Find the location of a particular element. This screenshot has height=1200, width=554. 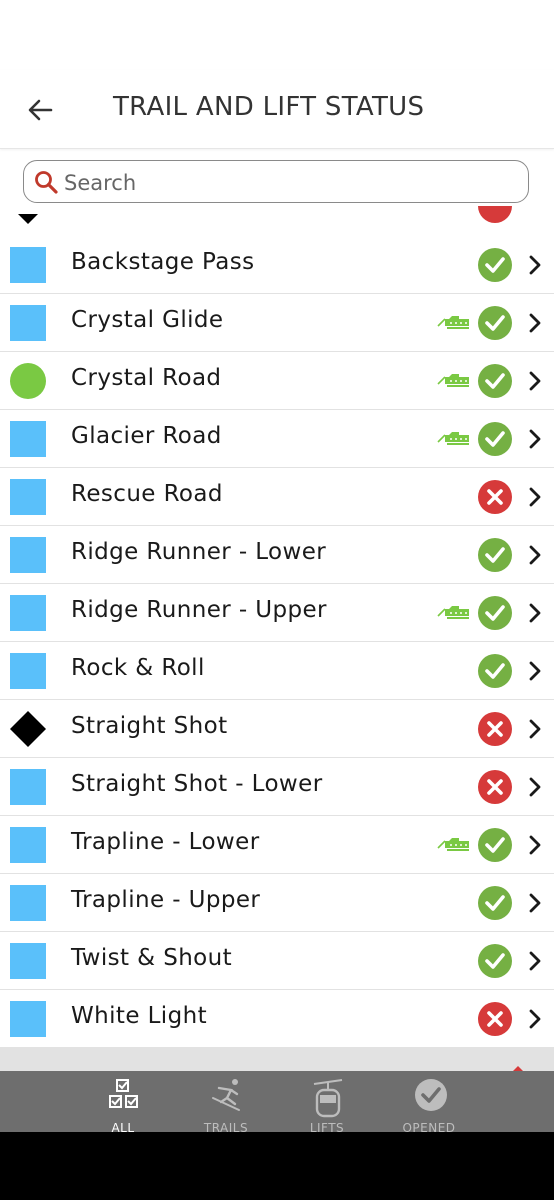

tab-trails: TRAILS is located at coordinates (226, 1101).